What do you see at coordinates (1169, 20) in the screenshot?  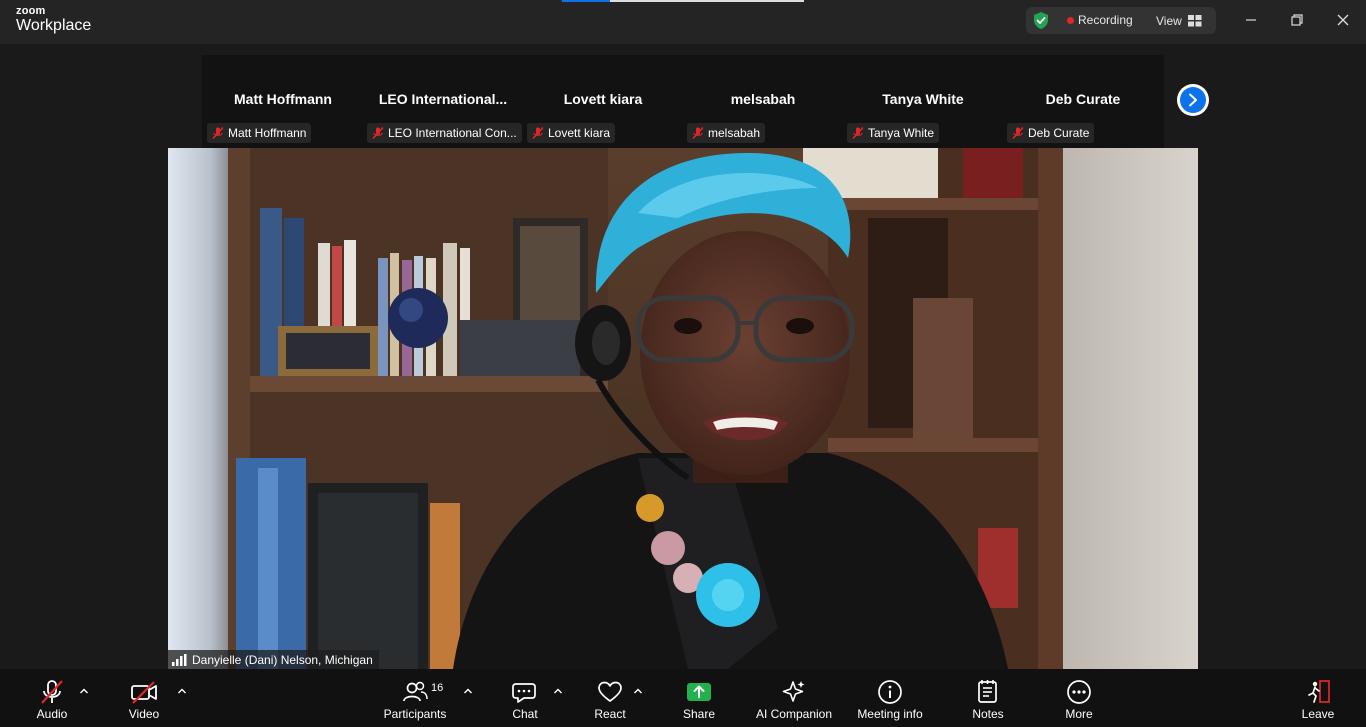 I see `view-label: View` at bounding box center [1169, 20].